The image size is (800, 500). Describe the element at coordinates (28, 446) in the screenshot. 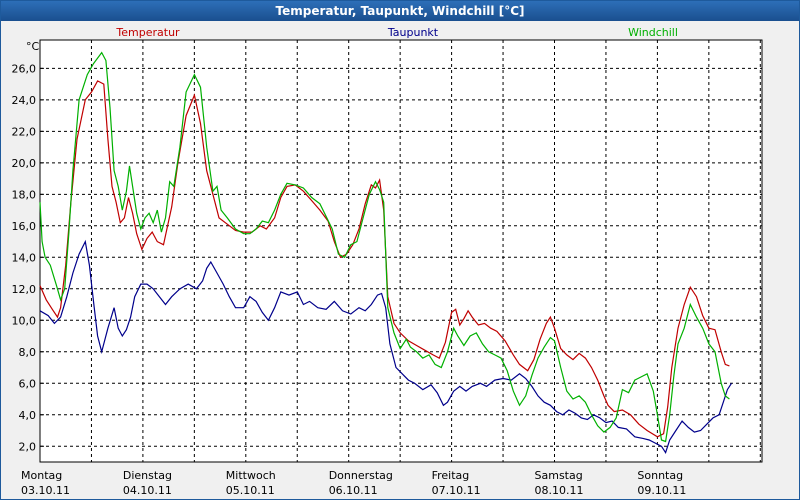

I see `y-tick-label: 2,0` at that location.